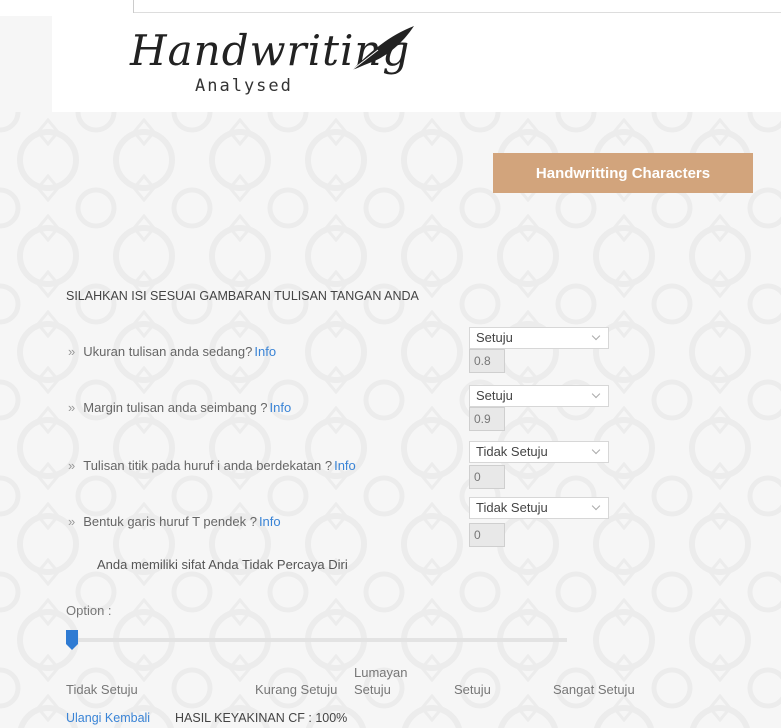  I want to click on question-4-info-link: Info, so click(270, 521).